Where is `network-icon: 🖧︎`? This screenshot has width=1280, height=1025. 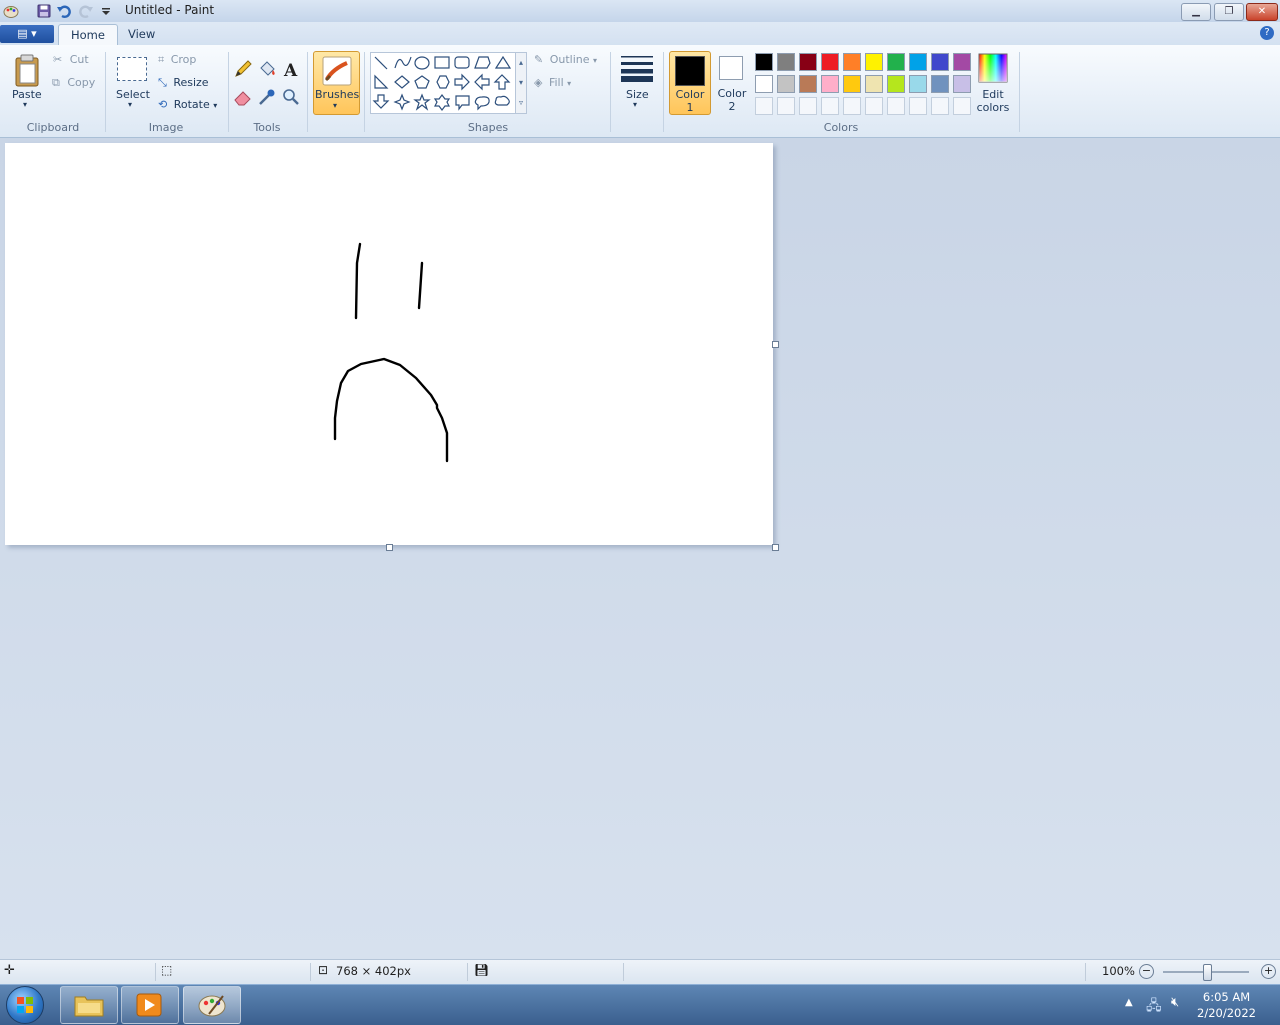 network-icon: 🖧︎ is located at coordinates (1154, 1007).